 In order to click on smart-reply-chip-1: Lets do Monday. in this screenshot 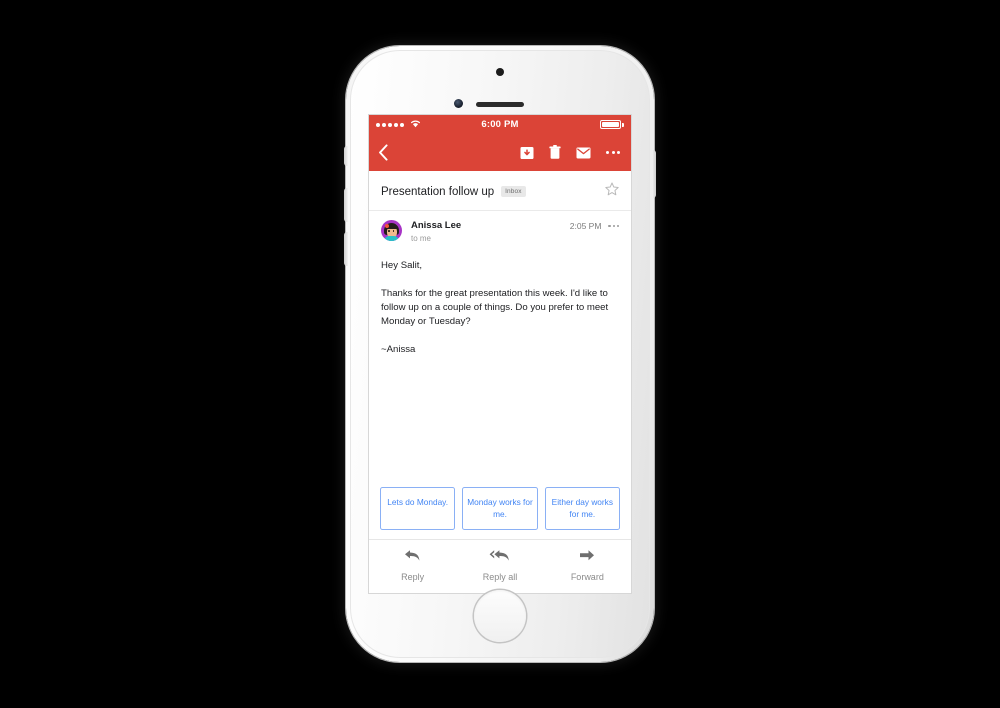, I will do `click(418, 508)`.